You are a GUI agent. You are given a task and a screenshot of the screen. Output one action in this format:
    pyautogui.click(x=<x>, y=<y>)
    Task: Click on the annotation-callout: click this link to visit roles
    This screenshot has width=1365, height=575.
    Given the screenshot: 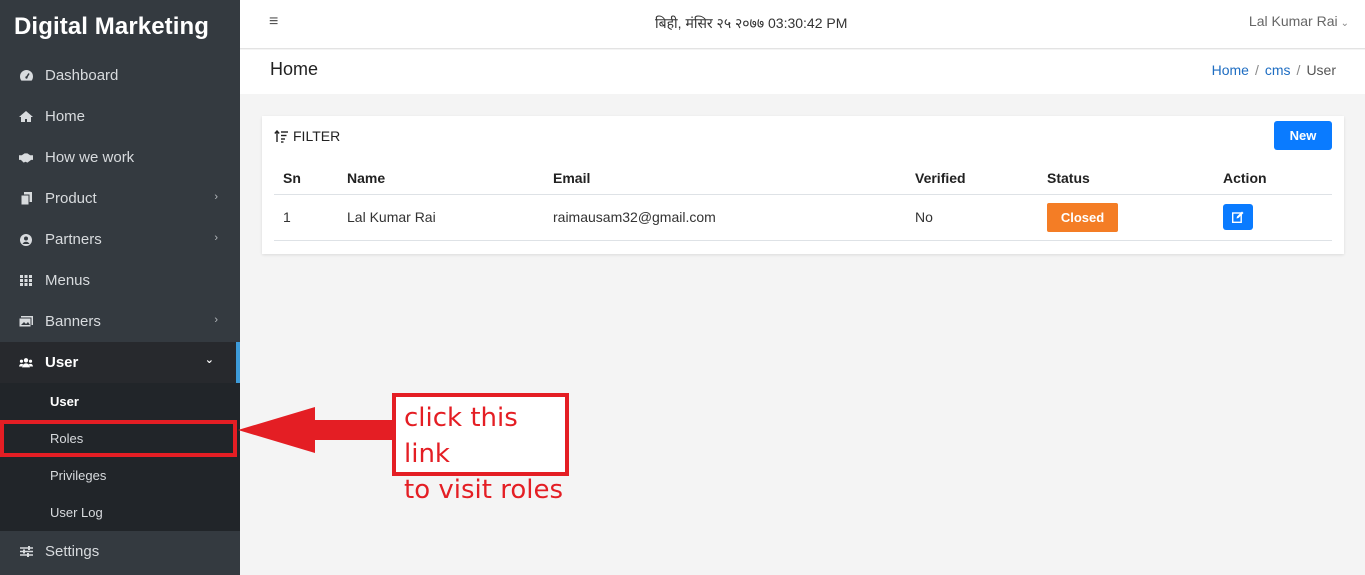 What is the action you would take?
    pyautogui.click(x=480, y=449)
    